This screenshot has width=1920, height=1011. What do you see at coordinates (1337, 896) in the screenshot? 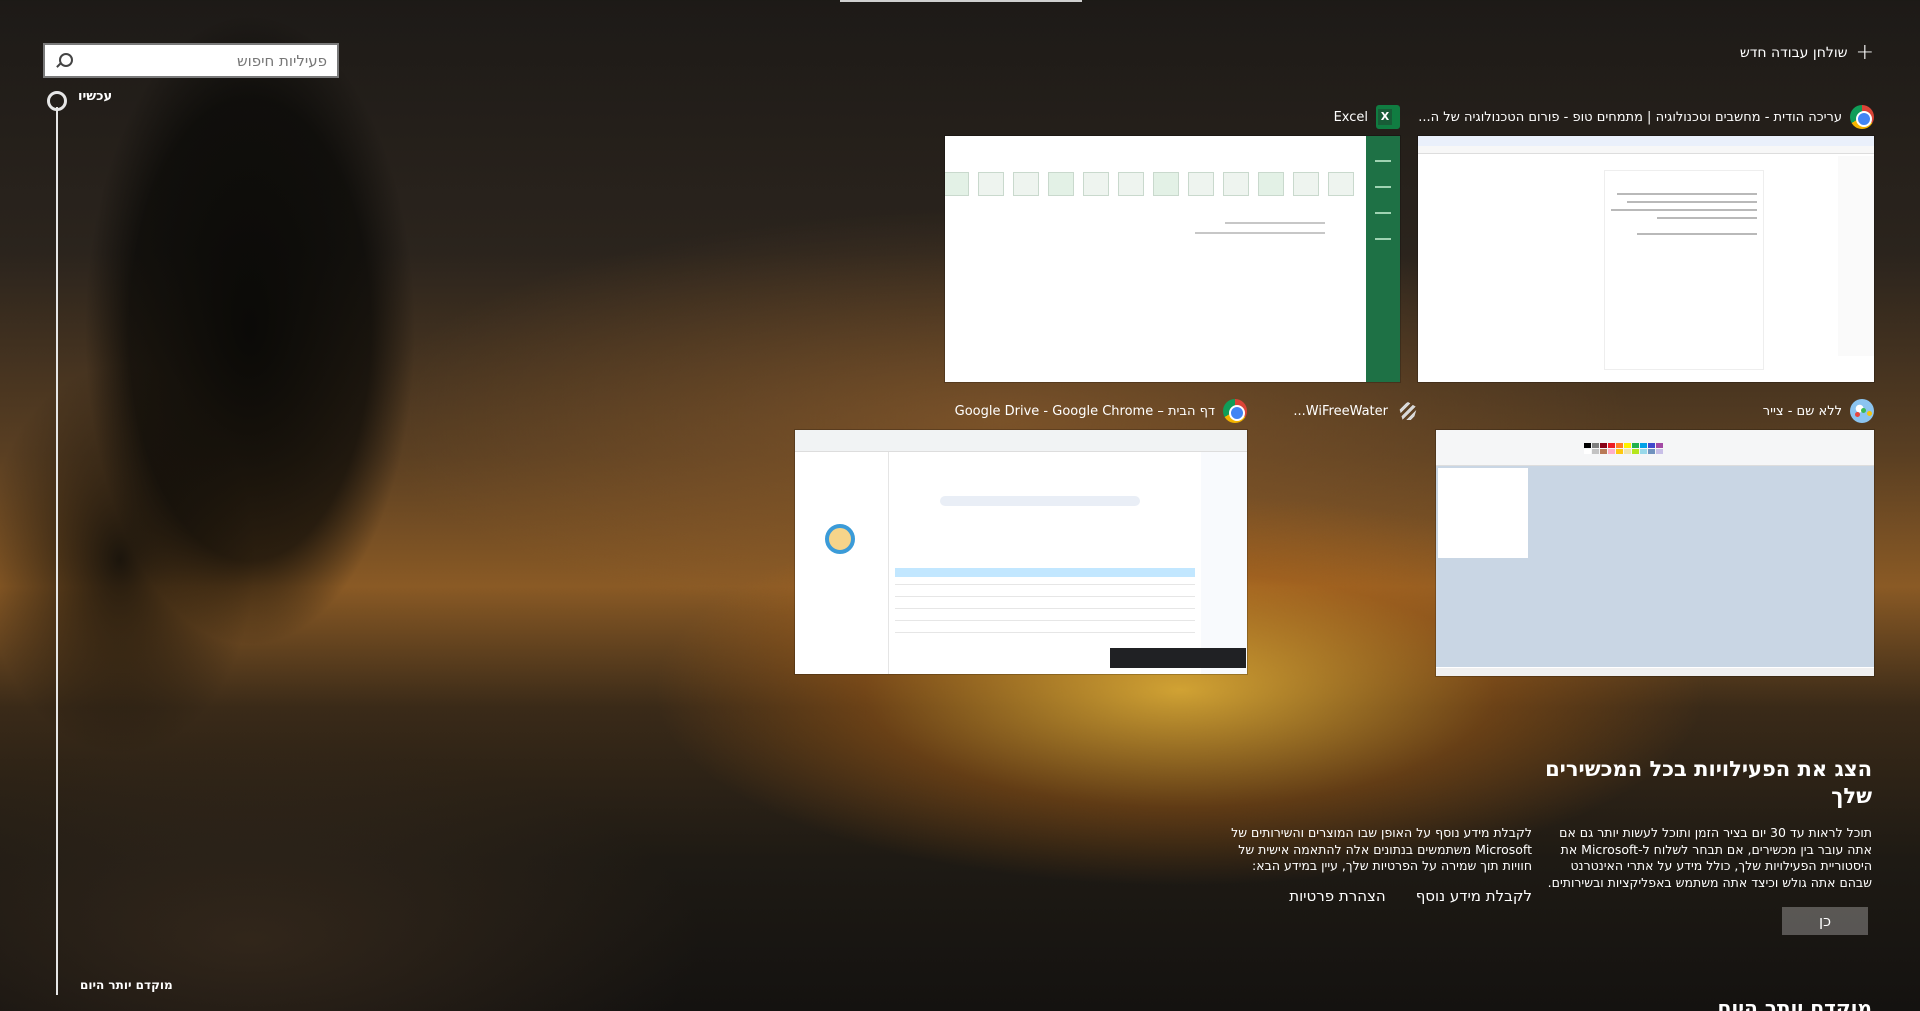
I see `privacy-statement-link: הצהרת פרטיות` at bounding box center [1337, 896].